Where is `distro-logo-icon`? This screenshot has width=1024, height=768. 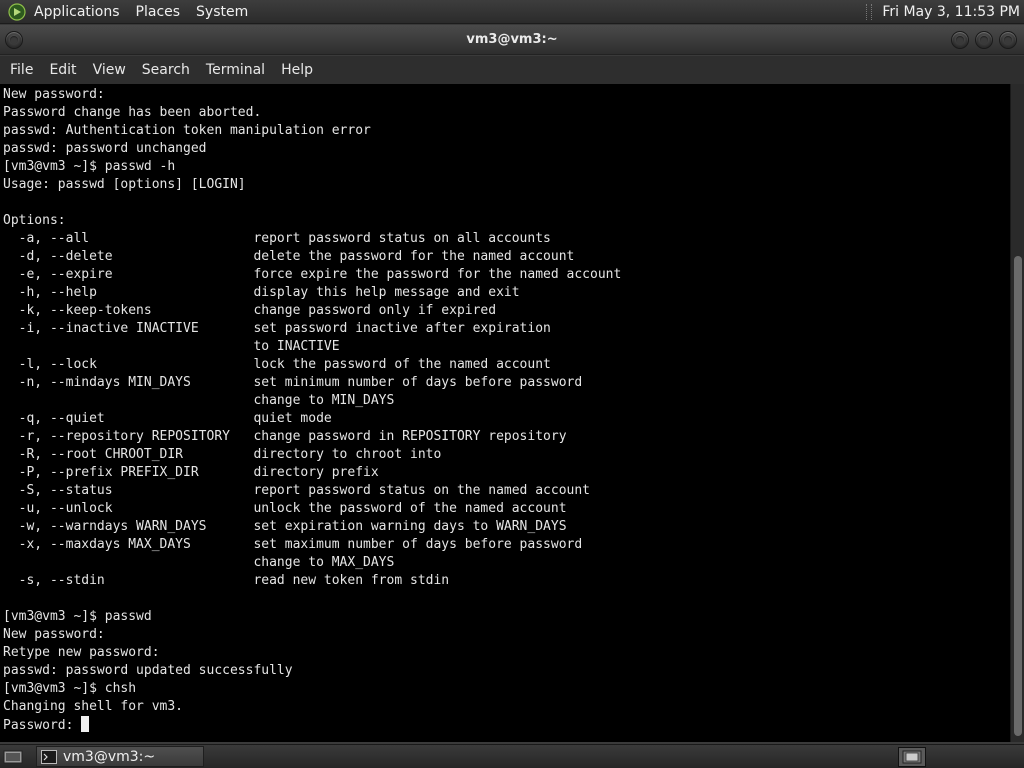 distro-logo-icon is located at coordinates (17, 11).